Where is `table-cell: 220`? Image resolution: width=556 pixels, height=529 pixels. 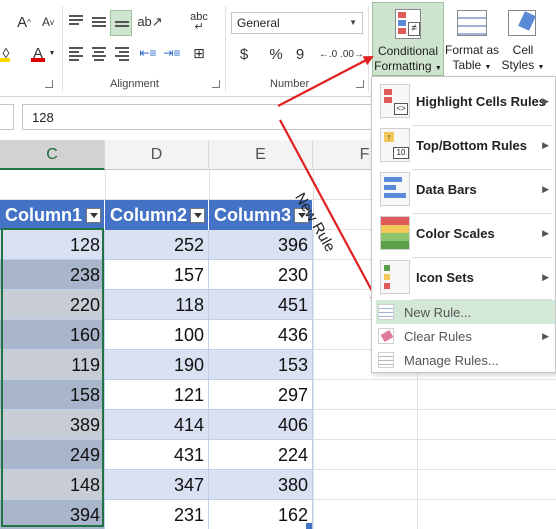 table-cell: 220 is located at coordinates (52, 305).